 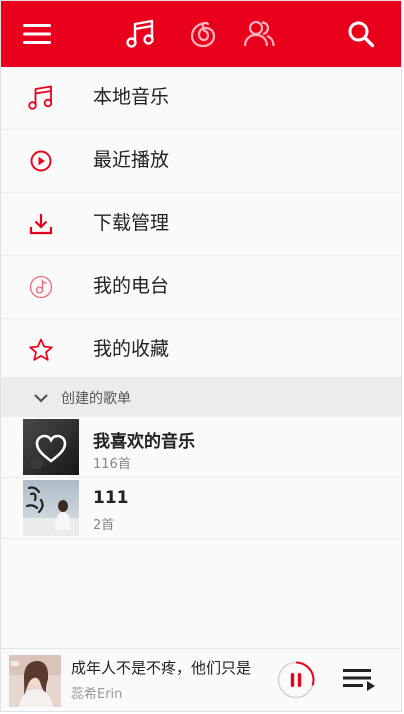 I want to click on playlist-count: 2首, so click(x=104, y=525).